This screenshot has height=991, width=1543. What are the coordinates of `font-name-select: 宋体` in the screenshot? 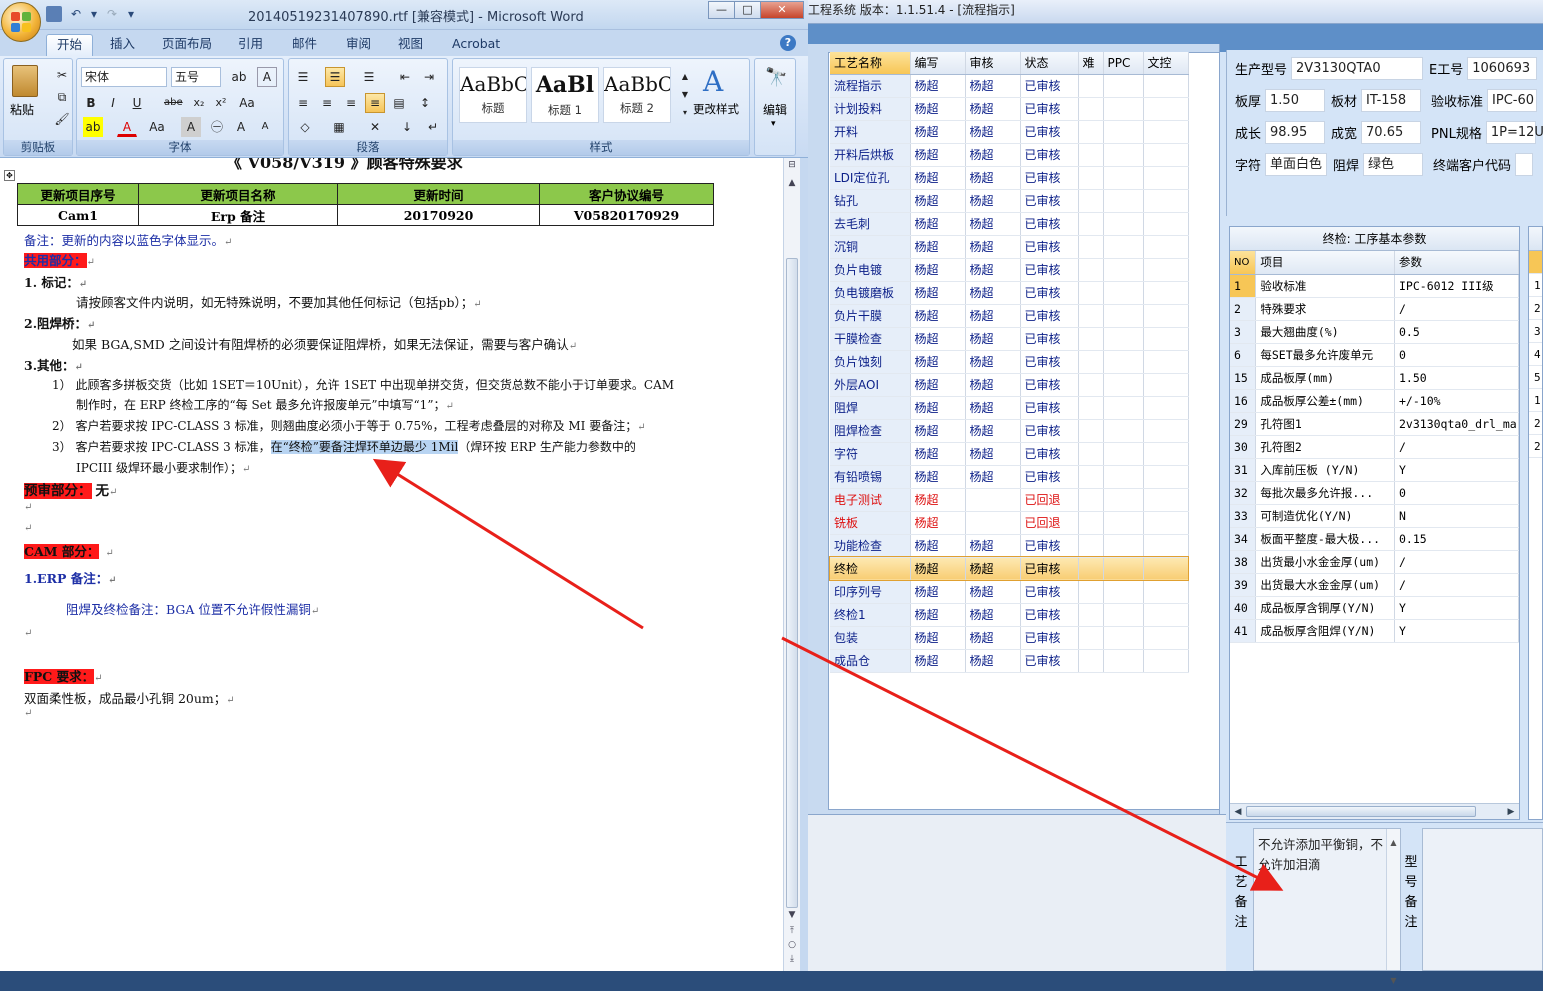 It's located at (124, 77).